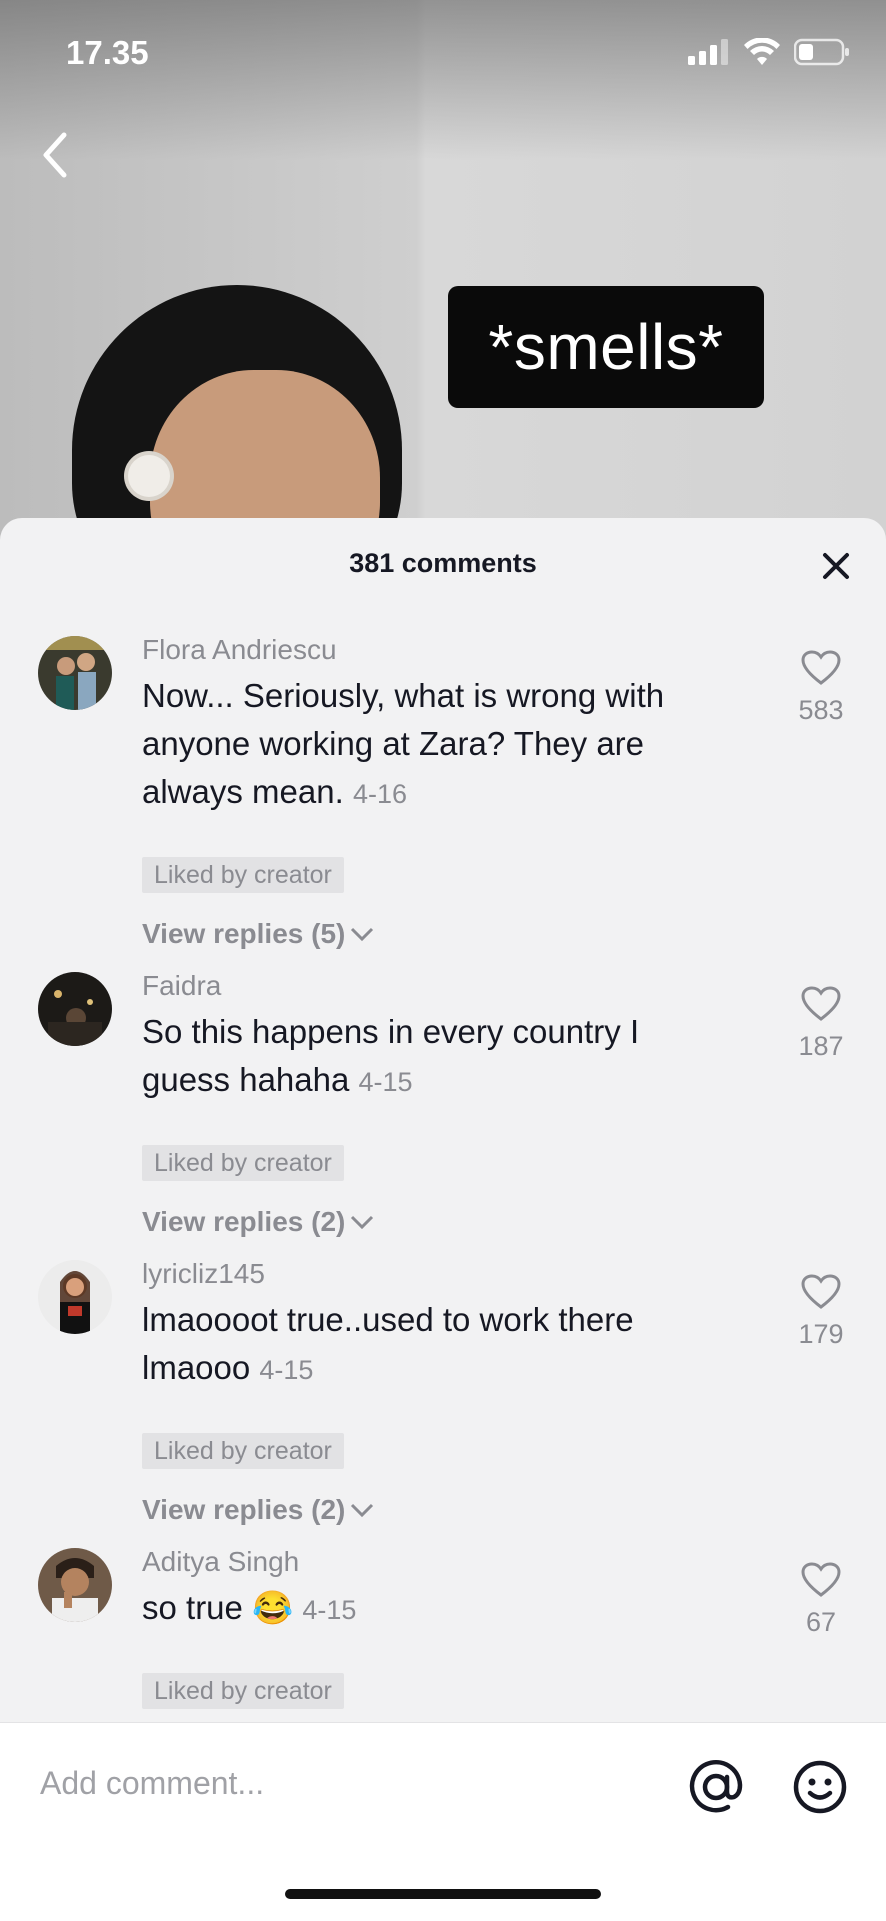 Image resolution: width=886 pixels, height=1921 pixels. What do you see at coordinates (239, 650) in the screenshot?
I see `comment-username: Flora Andriescu` at bounding box center [239, 650].